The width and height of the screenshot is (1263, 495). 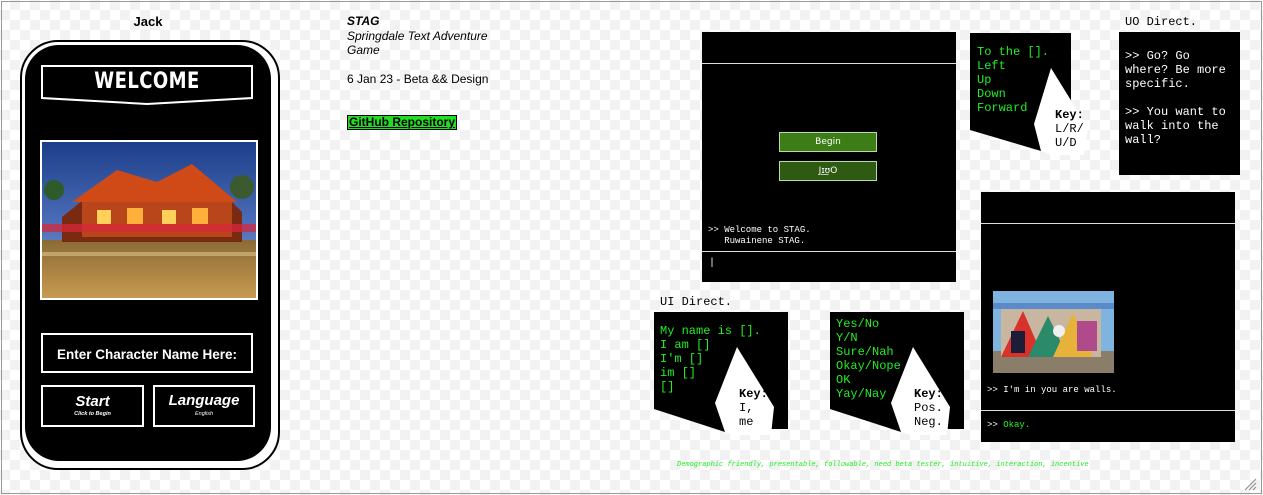 I want to click on scene-image, so click(x=149, y=220).